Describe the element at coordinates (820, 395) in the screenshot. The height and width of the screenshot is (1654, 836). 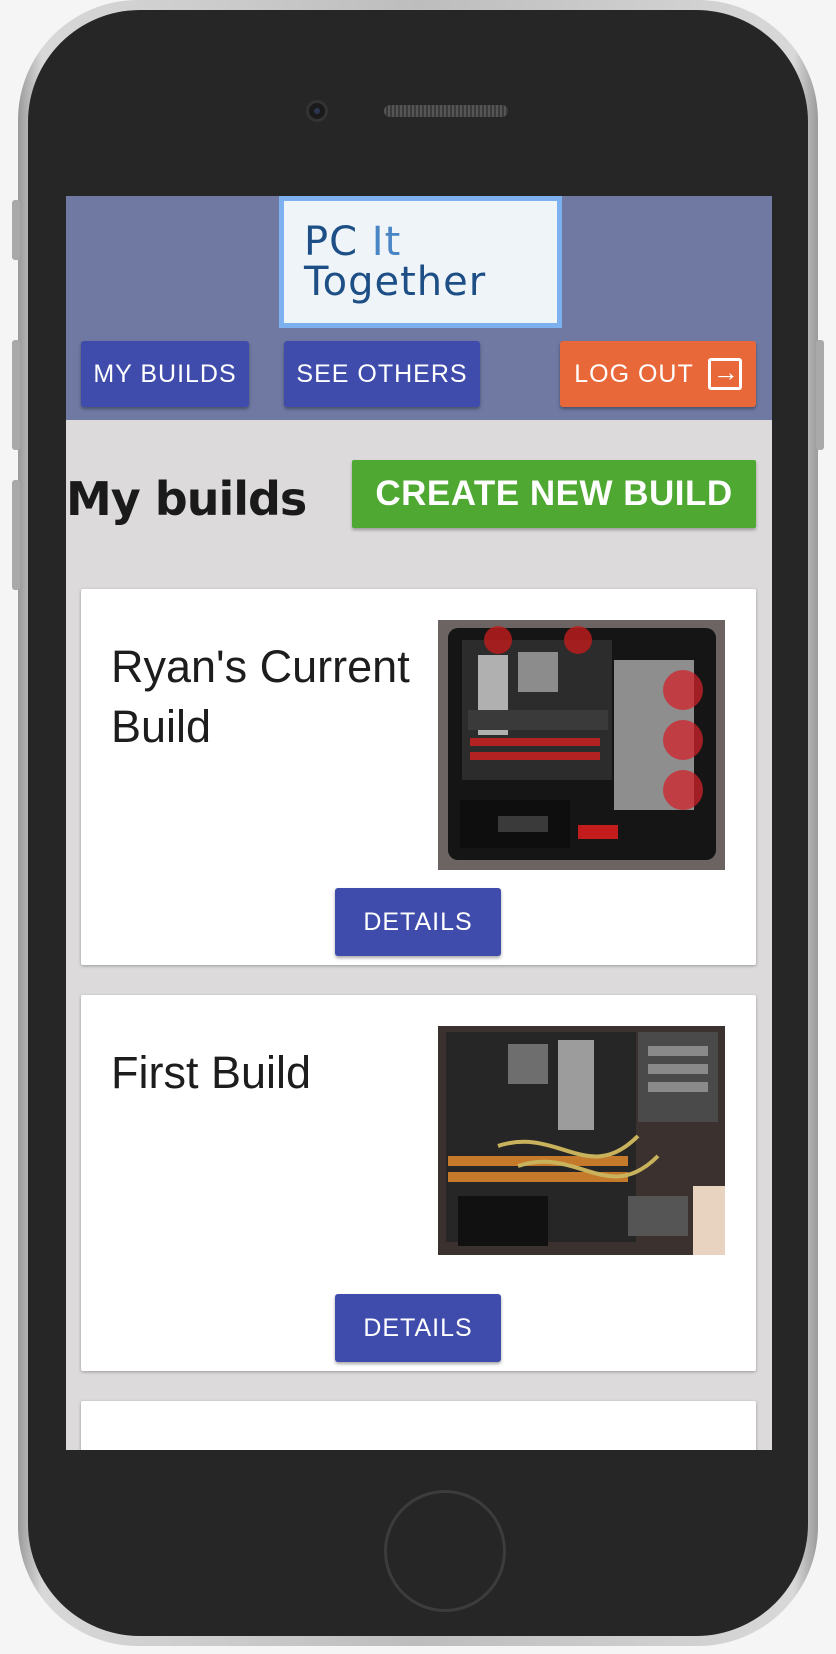
I see `power-button` at that location.